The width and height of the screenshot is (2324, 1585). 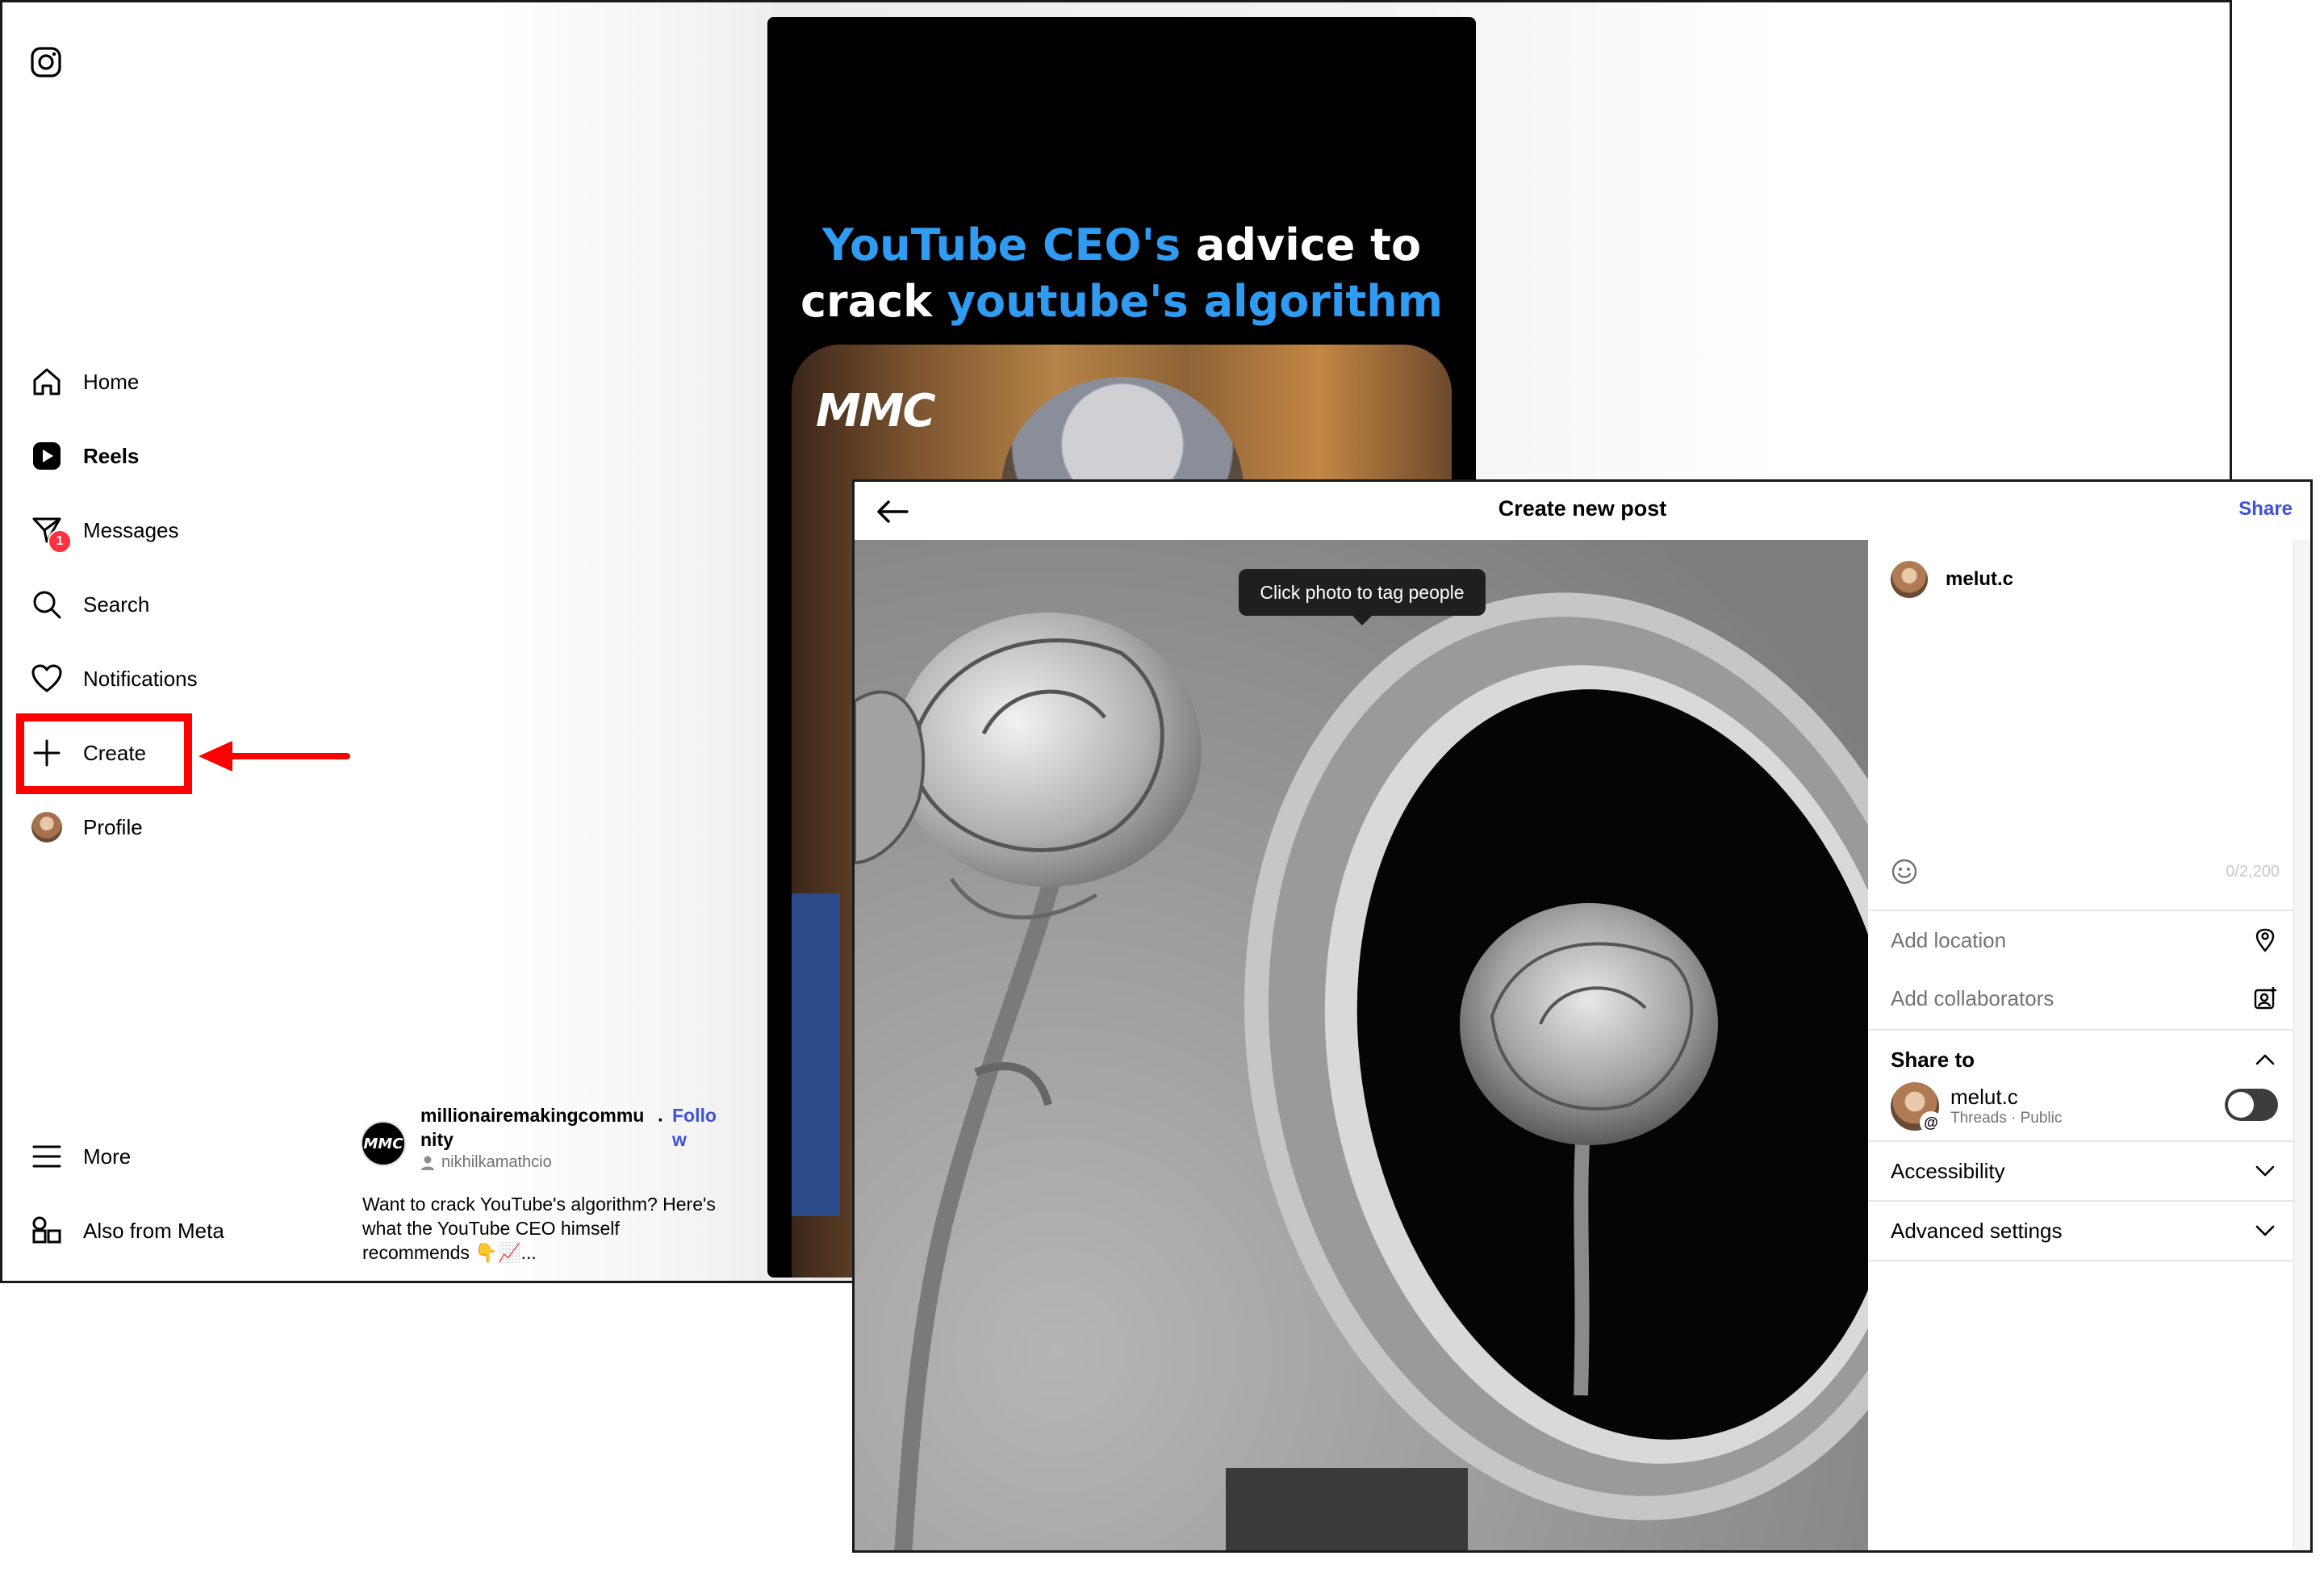 What do you see at coordinates (1949, 940) in the screenshot?
I see `add-location-label: Add location` at bounding box center [1949, 940].